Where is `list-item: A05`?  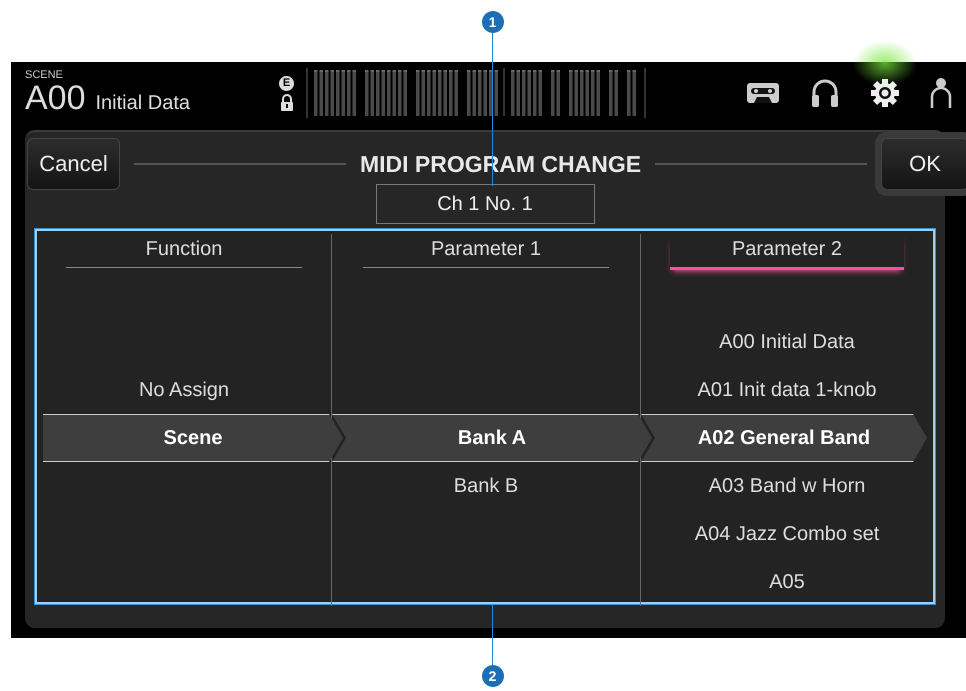 list-item: A05 is located at coordinates (787, 582).